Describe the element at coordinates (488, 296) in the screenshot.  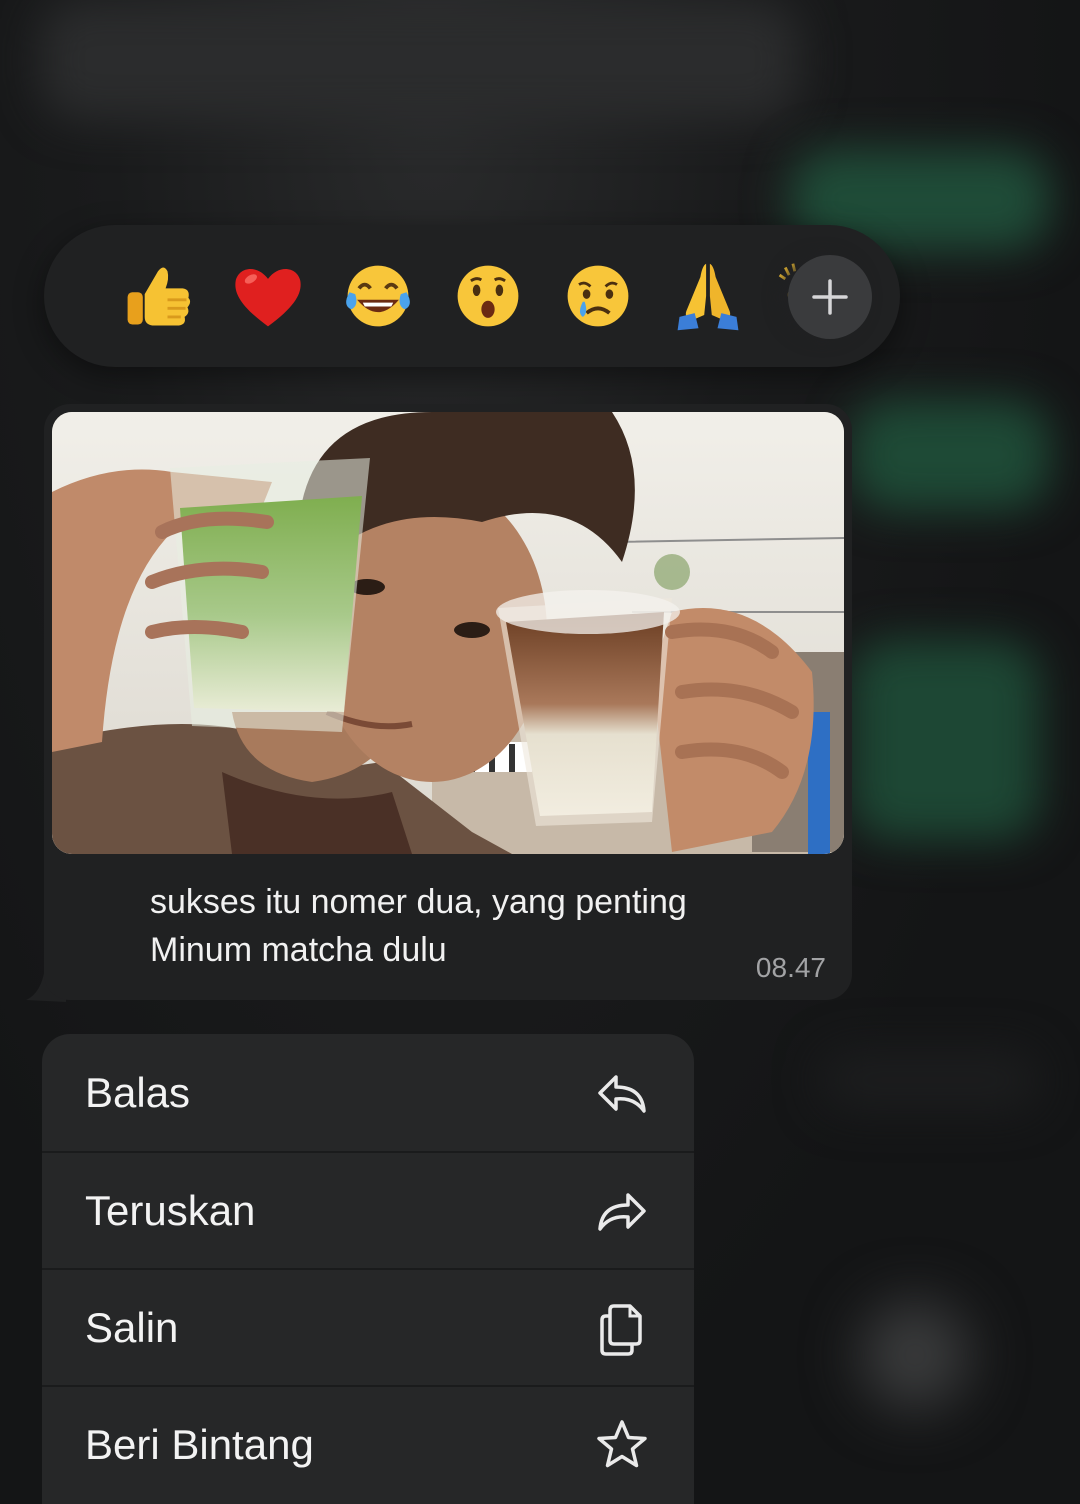
I see `surprised-face-emoji` at that location.